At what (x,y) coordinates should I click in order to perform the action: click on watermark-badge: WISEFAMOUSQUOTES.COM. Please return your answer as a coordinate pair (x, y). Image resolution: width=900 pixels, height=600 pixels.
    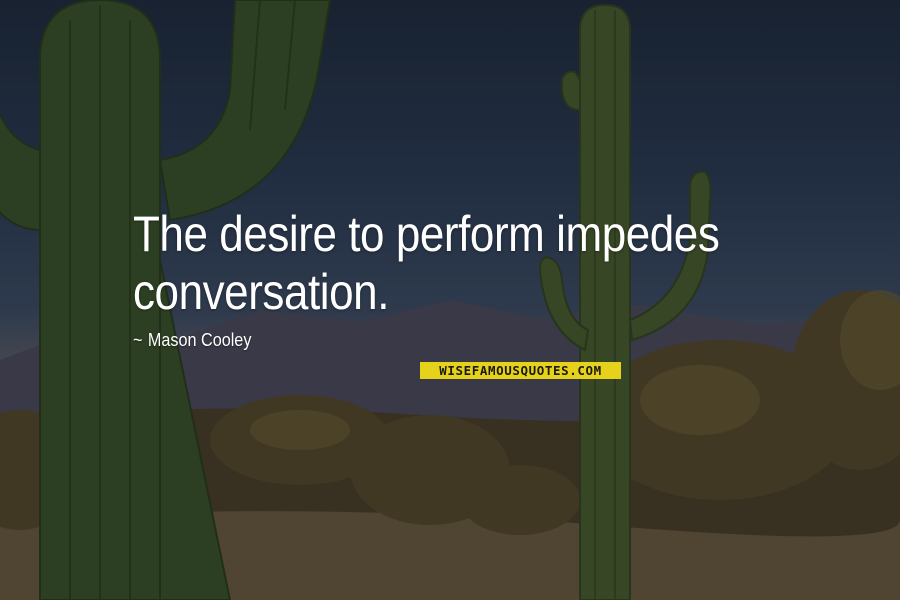
    Looking at the image, I should click on (520, 370).